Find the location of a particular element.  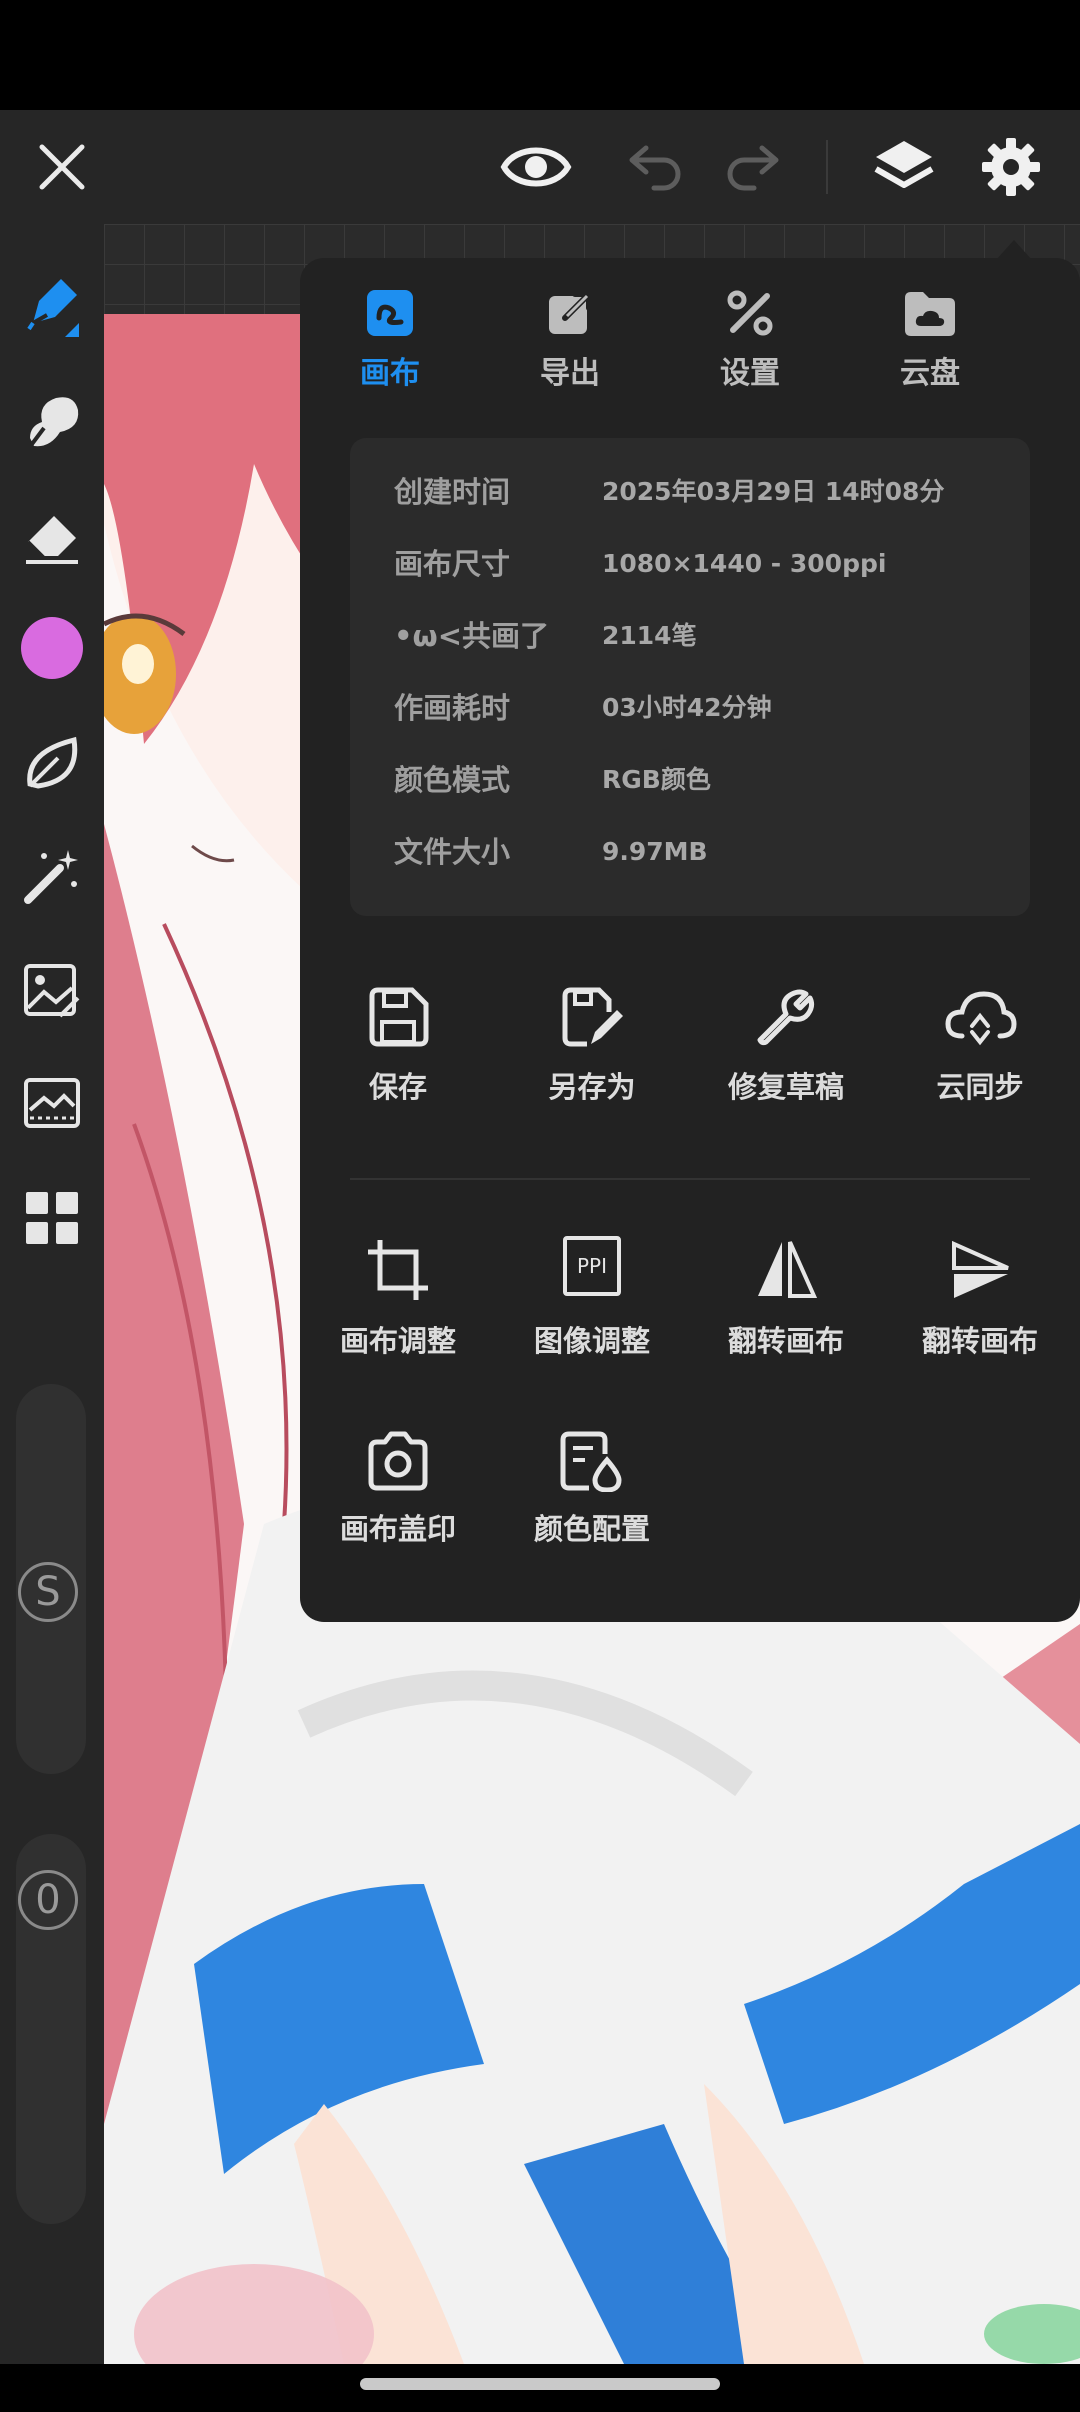

info-key: 颜色模式 is located at coordinates (452, 780).